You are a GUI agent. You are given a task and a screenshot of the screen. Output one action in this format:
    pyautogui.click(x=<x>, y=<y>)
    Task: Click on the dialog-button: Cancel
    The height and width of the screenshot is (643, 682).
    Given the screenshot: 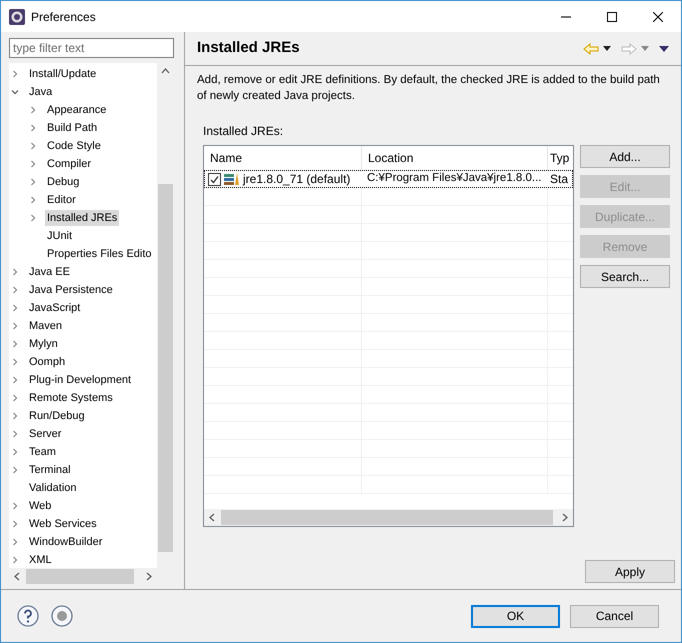 What is the action you would take?
    pyautogui.click(x=614, y=616)
    